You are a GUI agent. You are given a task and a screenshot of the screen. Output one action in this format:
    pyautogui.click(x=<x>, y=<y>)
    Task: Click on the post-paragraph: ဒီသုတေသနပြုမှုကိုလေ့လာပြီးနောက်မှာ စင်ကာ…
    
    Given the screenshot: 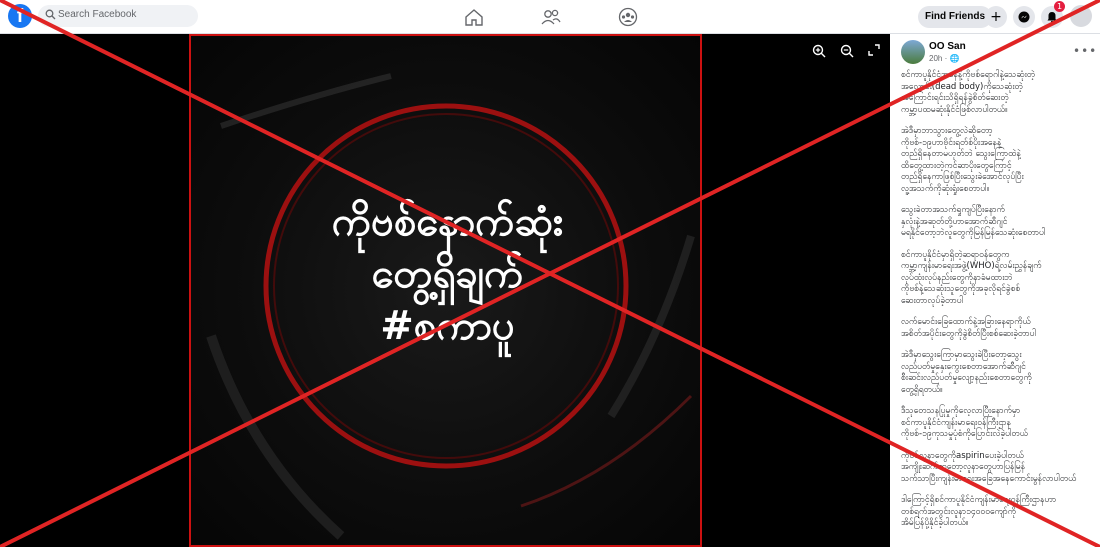 What is the action you would take?
    pyautogui.click(x=964, y=422)
    